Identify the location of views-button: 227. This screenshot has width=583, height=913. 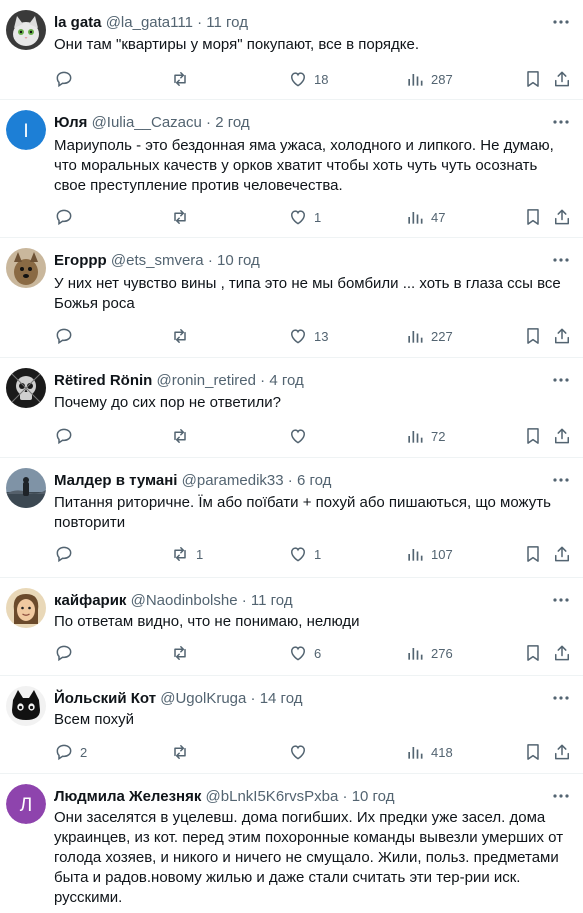
(429, 336).